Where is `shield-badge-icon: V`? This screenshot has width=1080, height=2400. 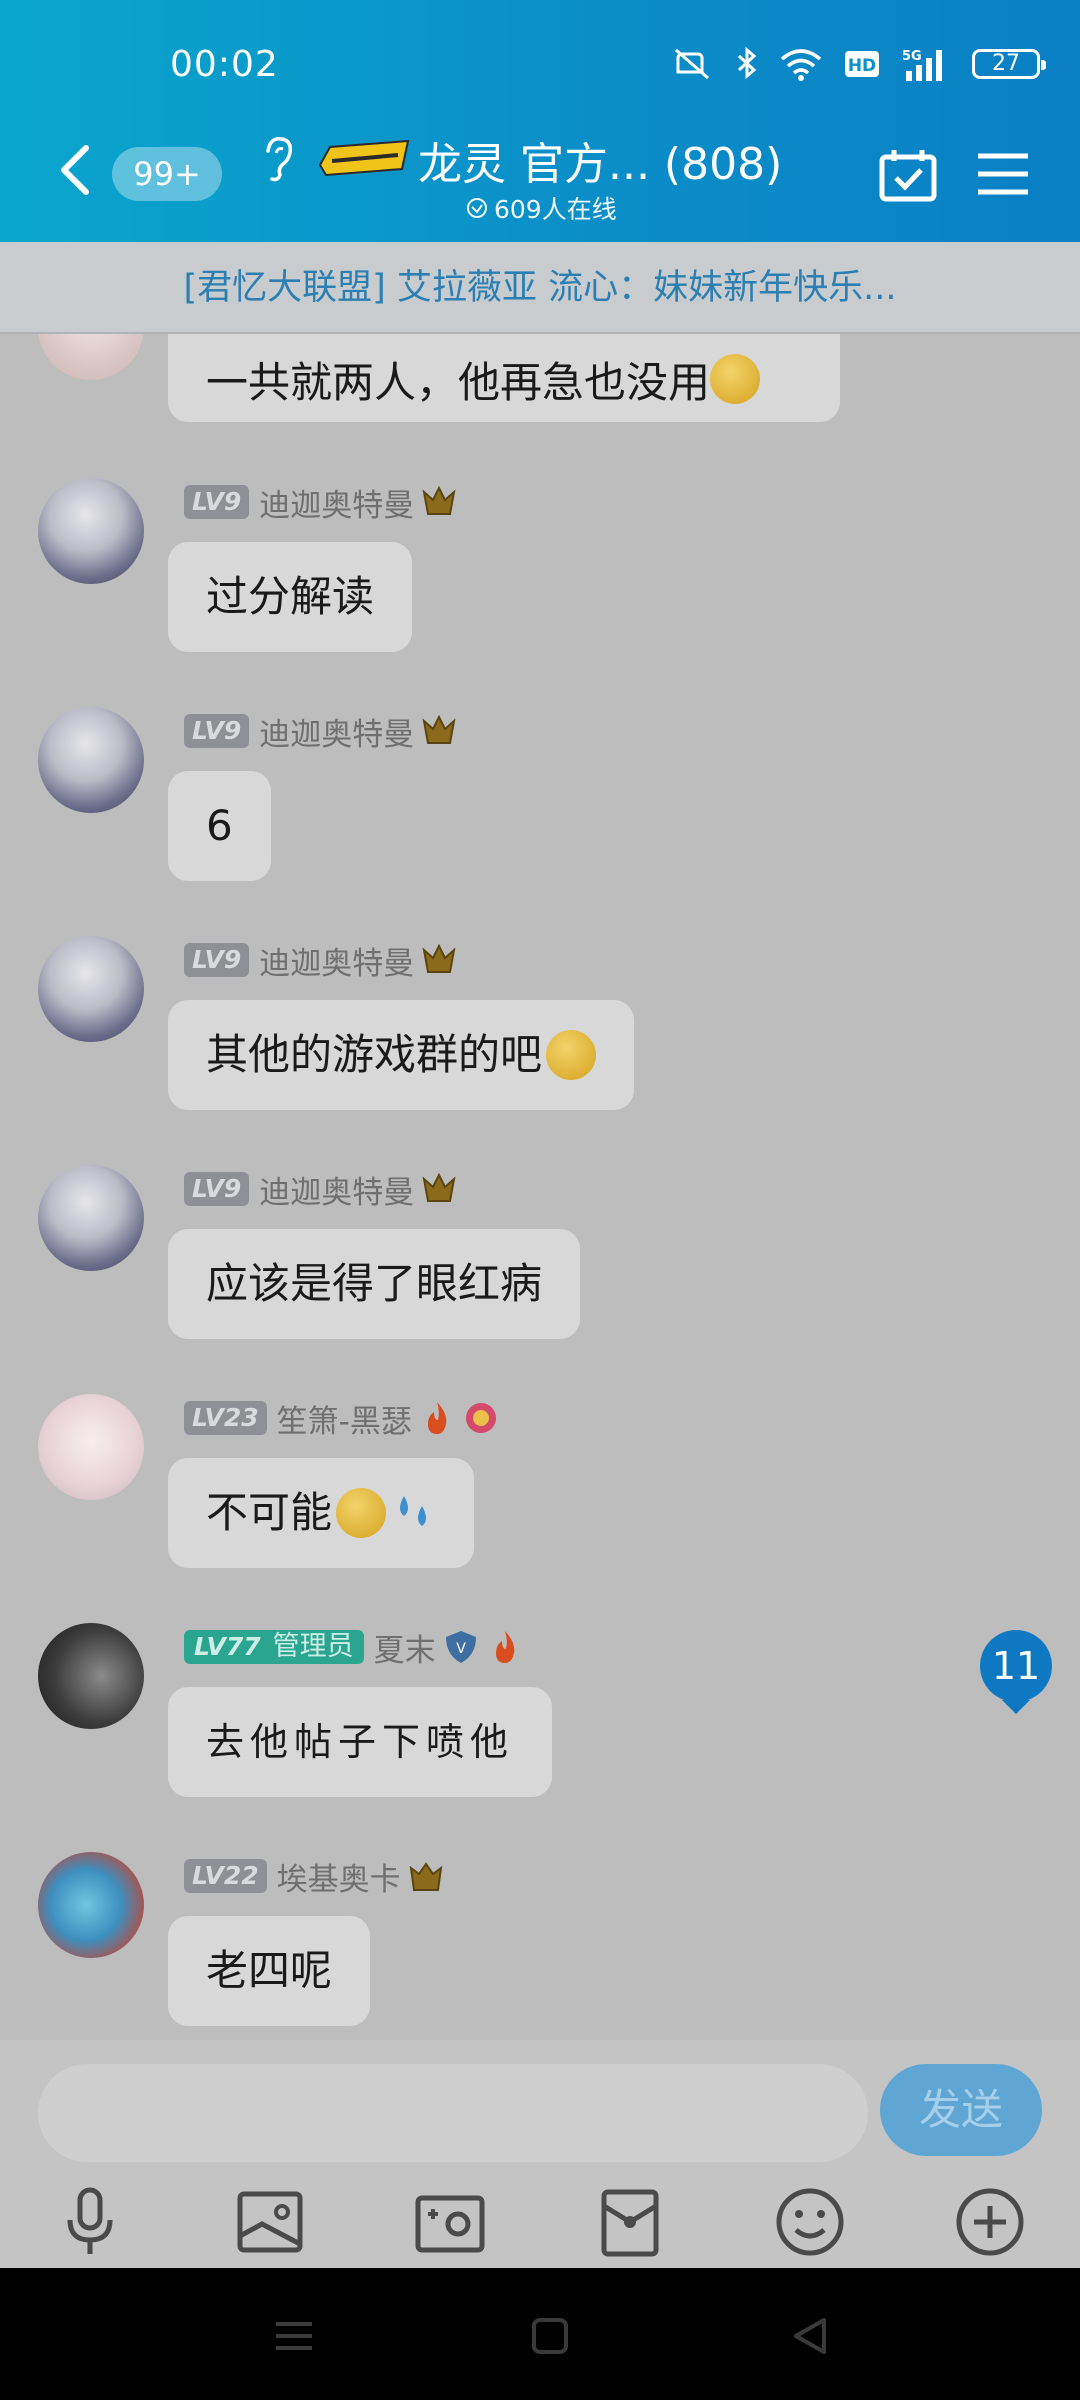 shield-badge-icon: V is located at coordinates (460, 1647).